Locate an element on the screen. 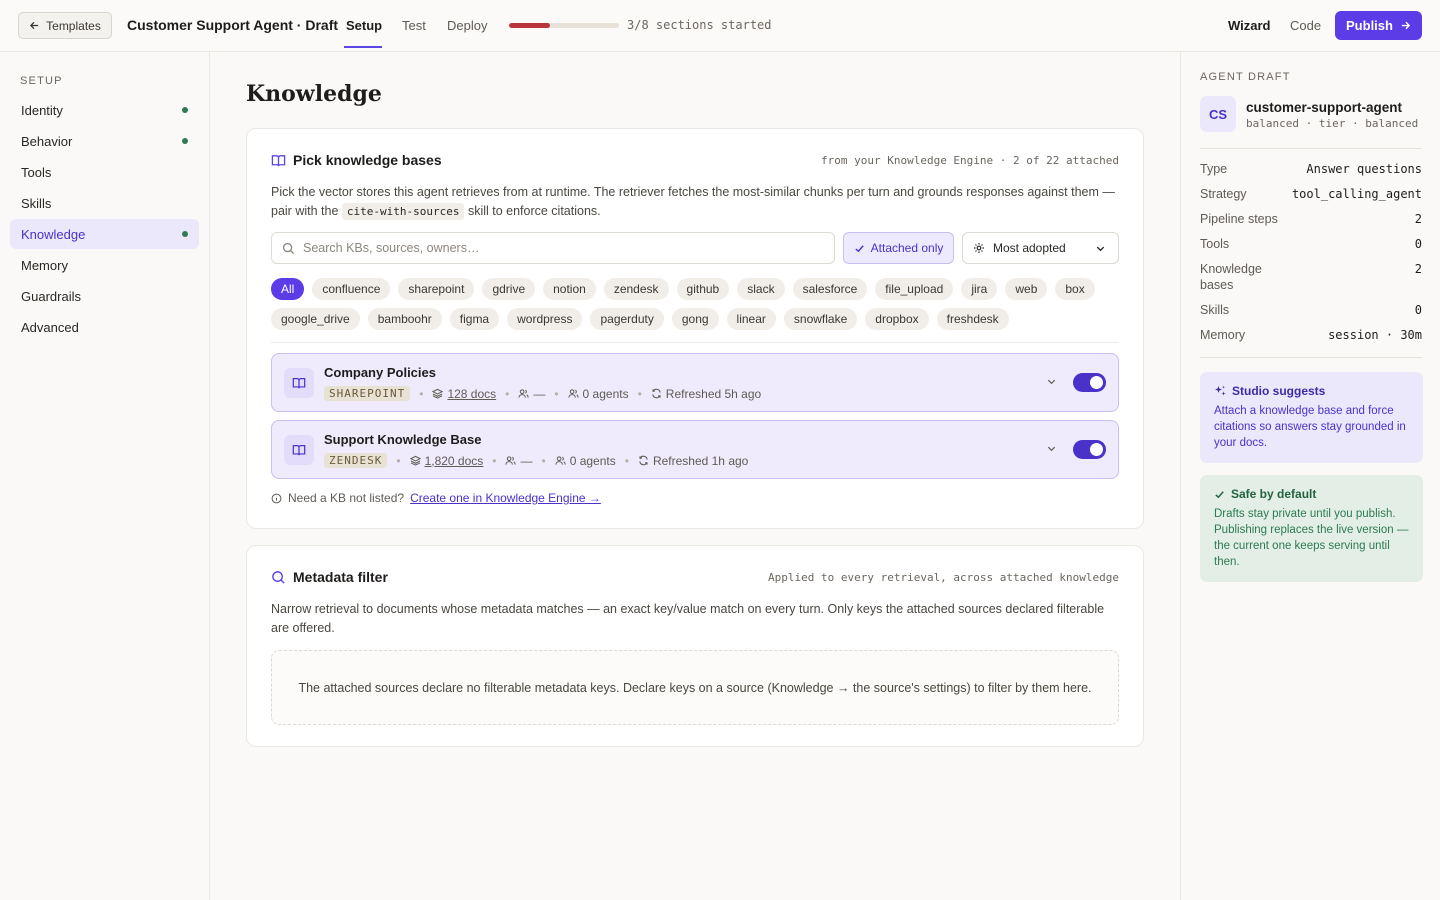 The image size is (1440, 900). code-toggle: Code is located at coordinates (1305, 25).